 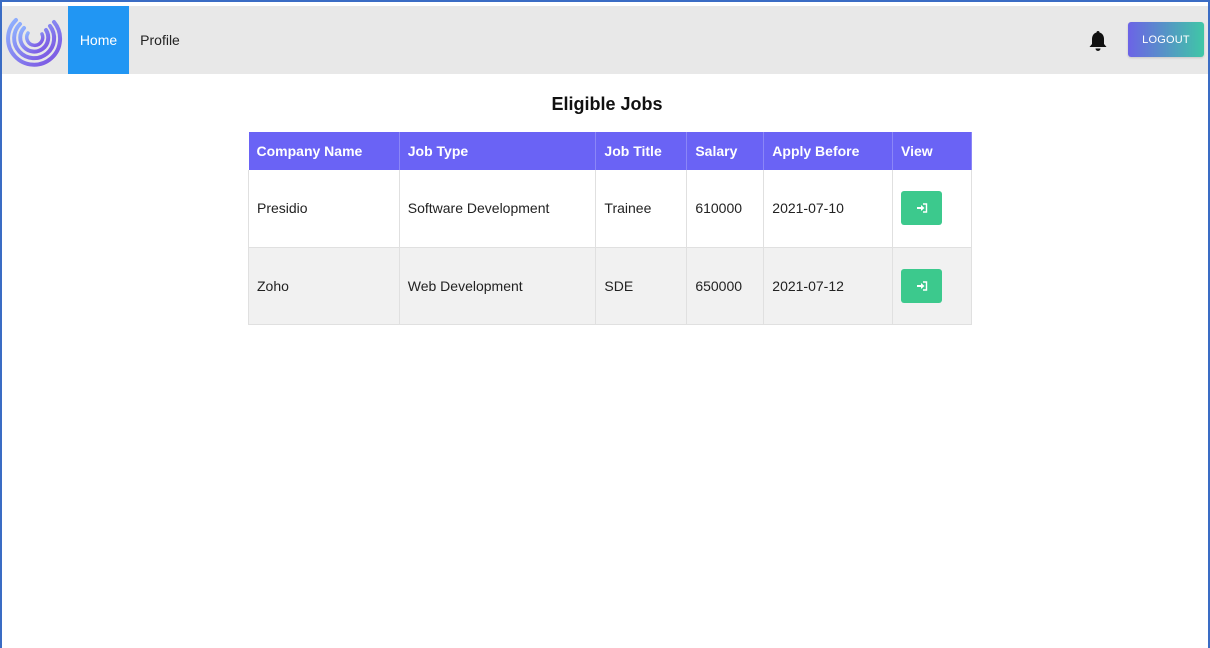 I want to click on logo, so click(x=35, y=40).